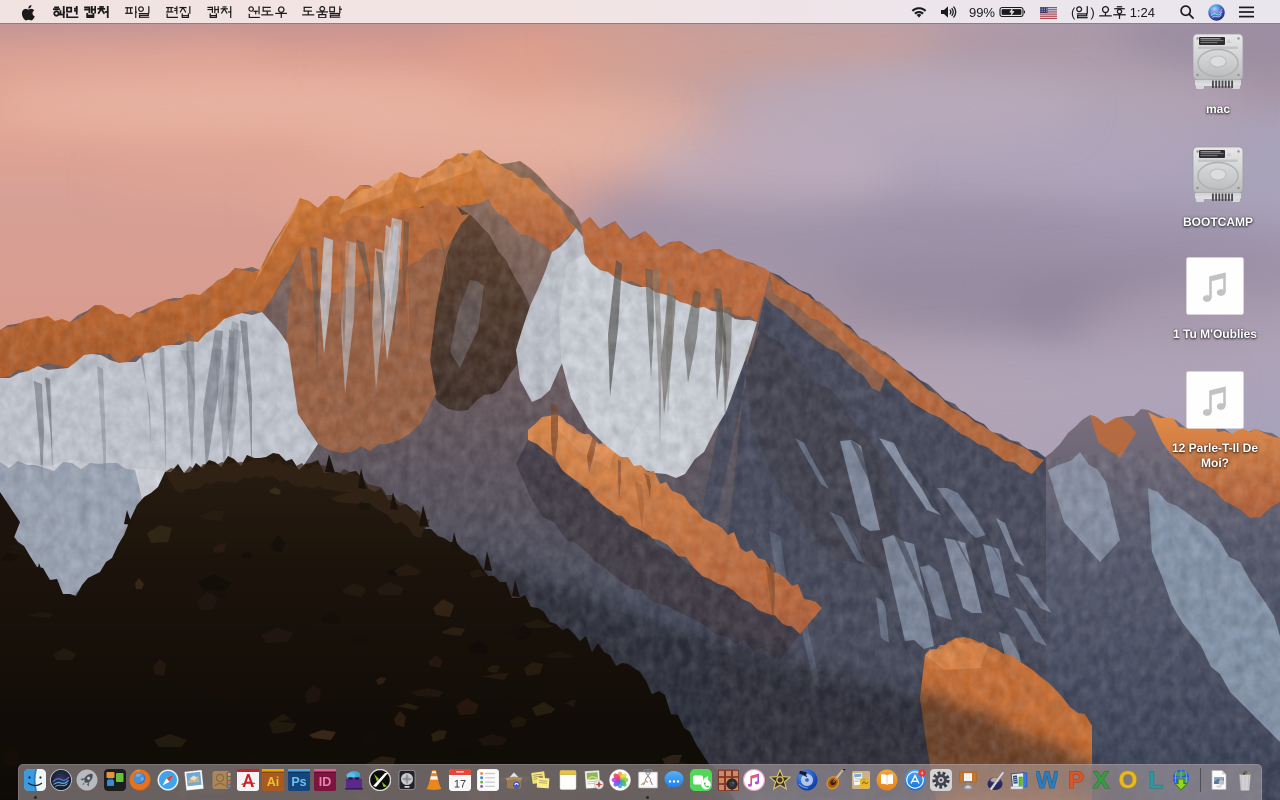 The image size is (1280, 800). Describe the element at coordinates (1075, 780) in the screenshot. I see `svg-text: P` at that location.